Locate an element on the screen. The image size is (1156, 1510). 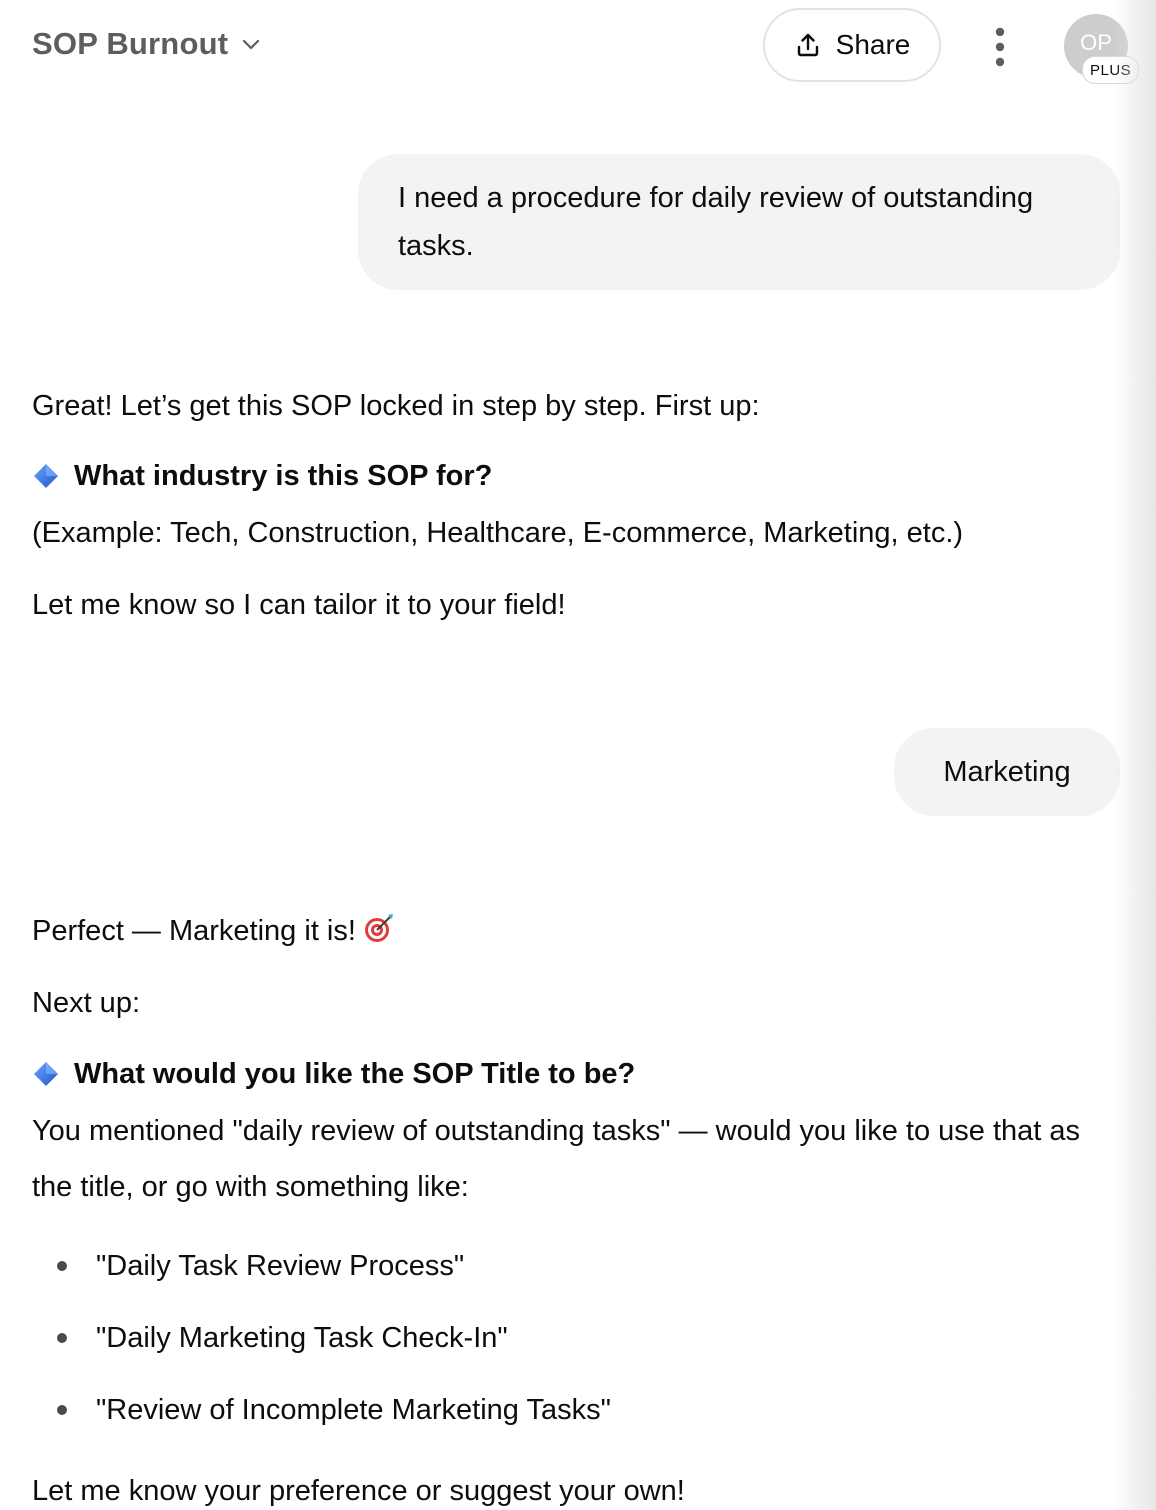
top-bar: SOP Burnout Share OP PLUS is located at coordinates (578, 46).